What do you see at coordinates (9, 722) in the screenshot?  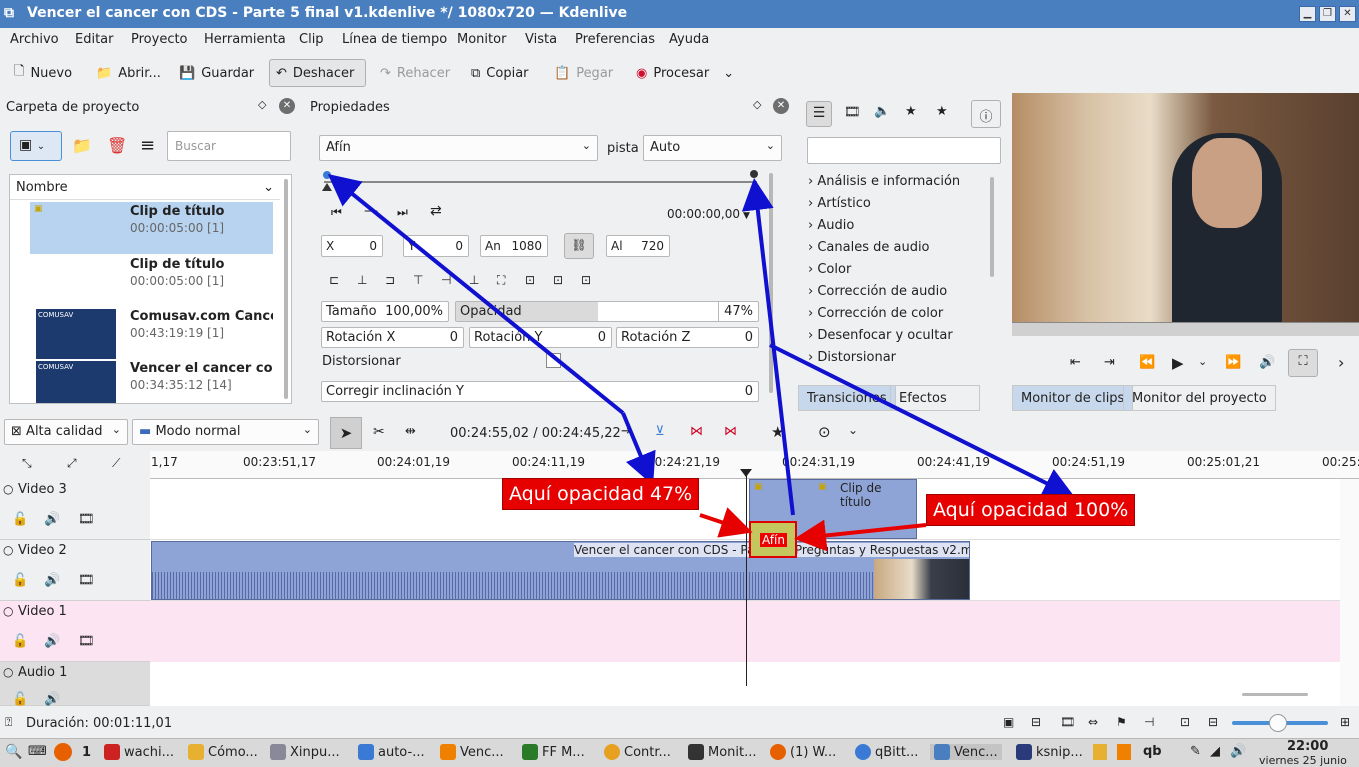 I see `info-icon: ⍰` at bounding box center [9, 722].